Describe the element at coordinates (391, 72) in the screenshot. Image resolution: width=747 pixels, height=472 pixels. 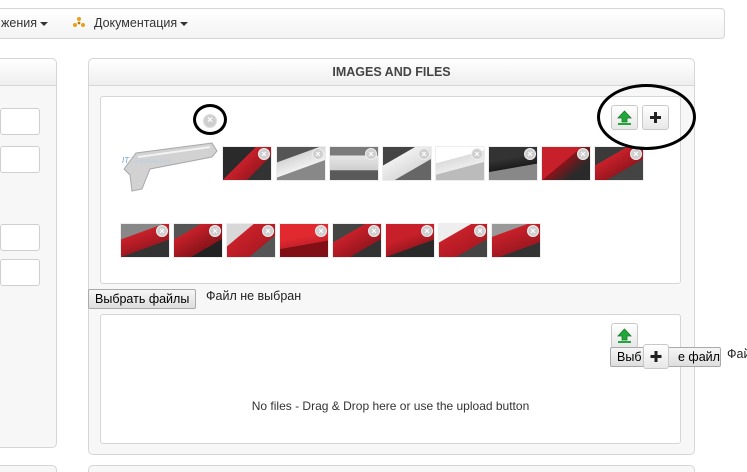
I see `panel-title: IMAGES AND FILES` at that location.